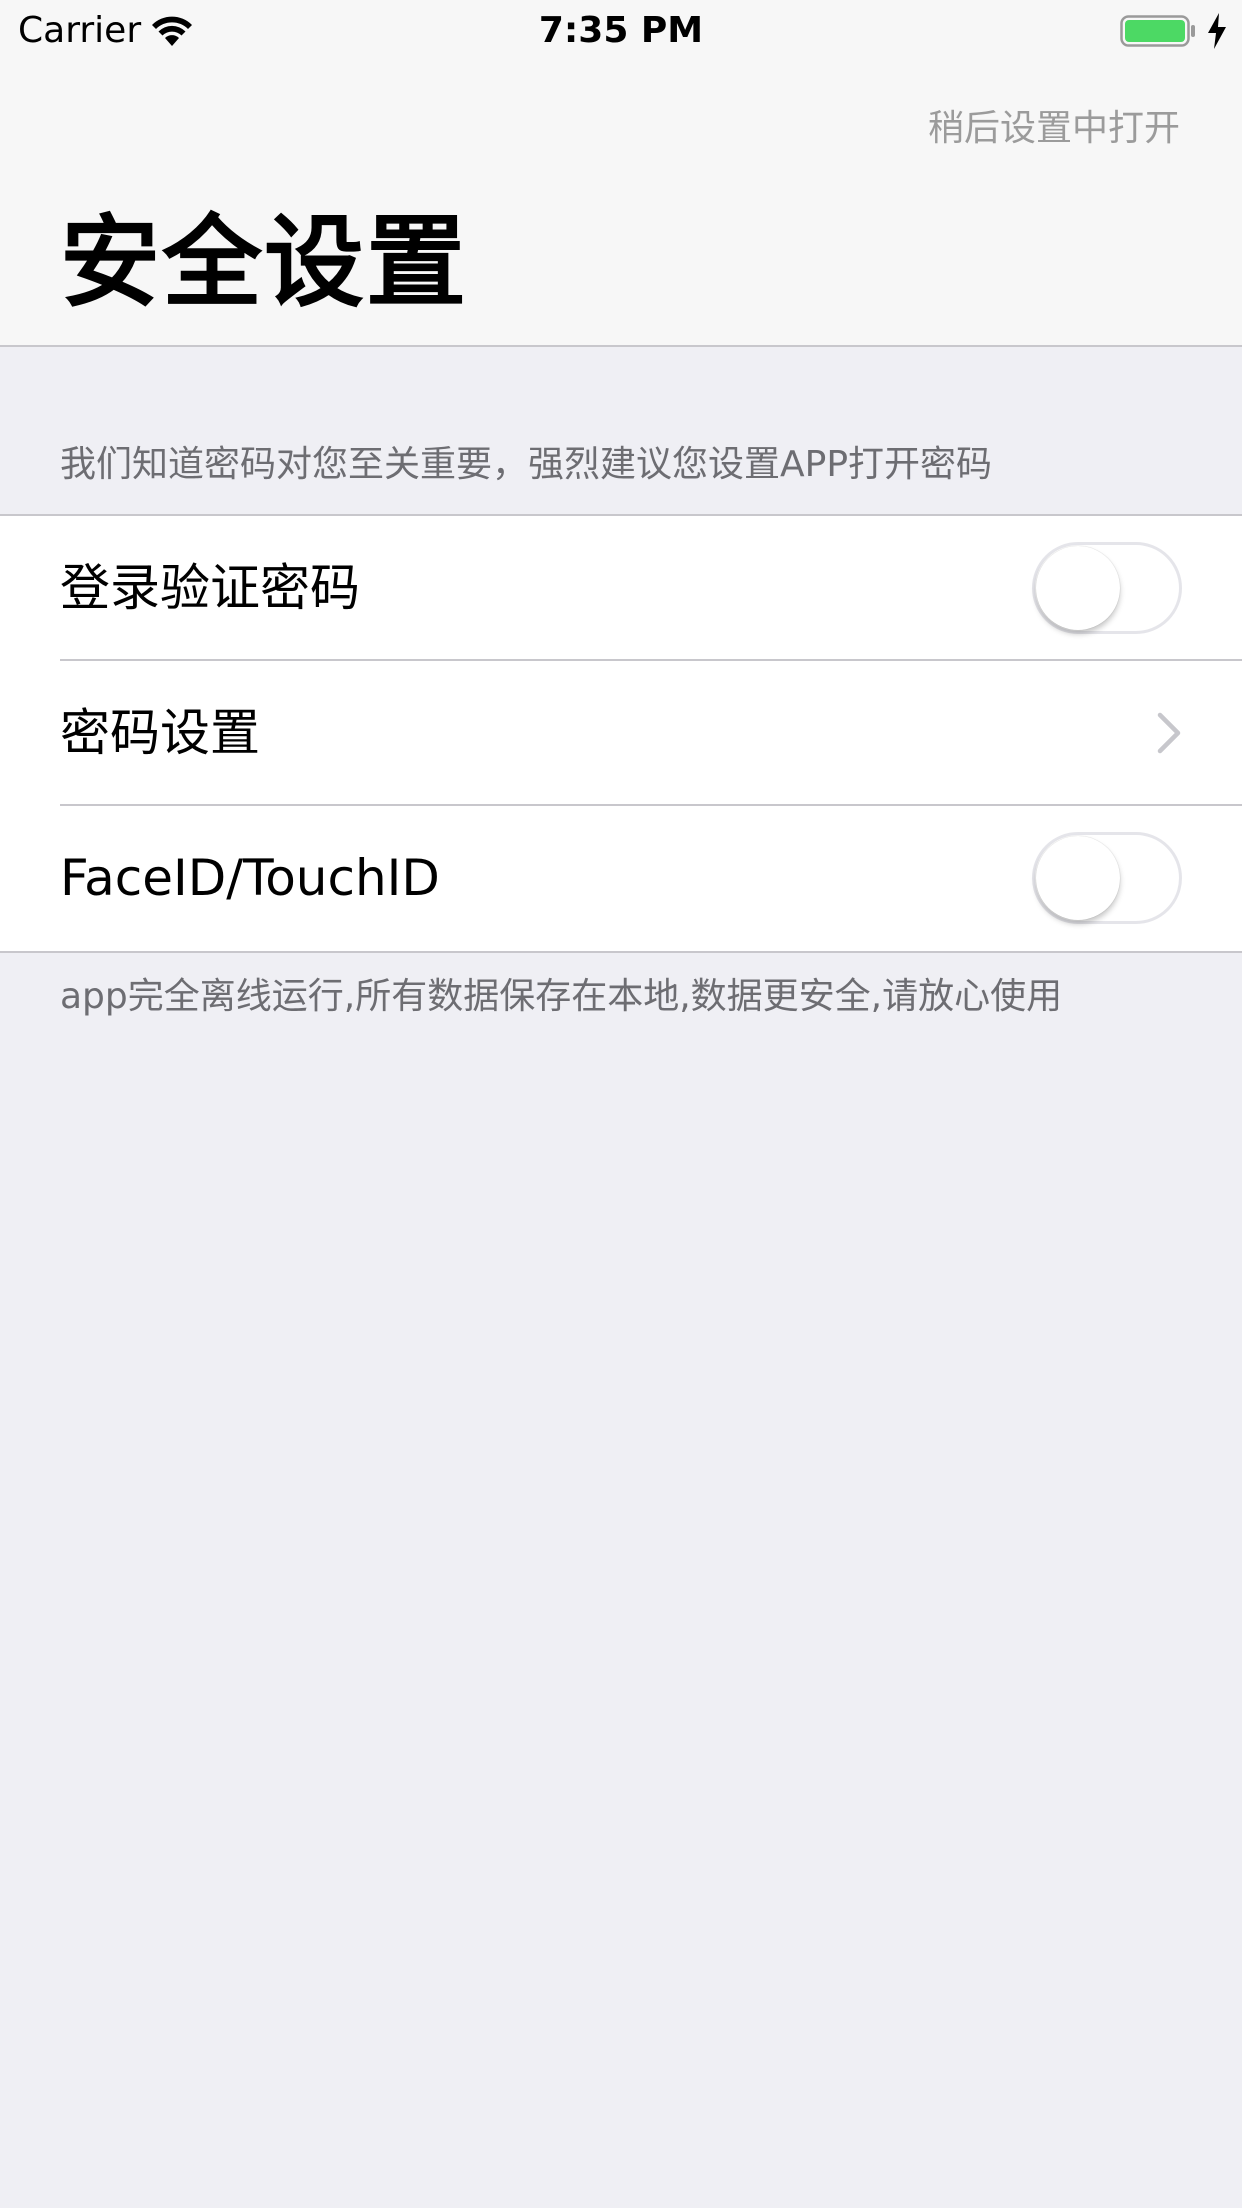  I want to click on chevron-right-icon, so click(1169, 733).